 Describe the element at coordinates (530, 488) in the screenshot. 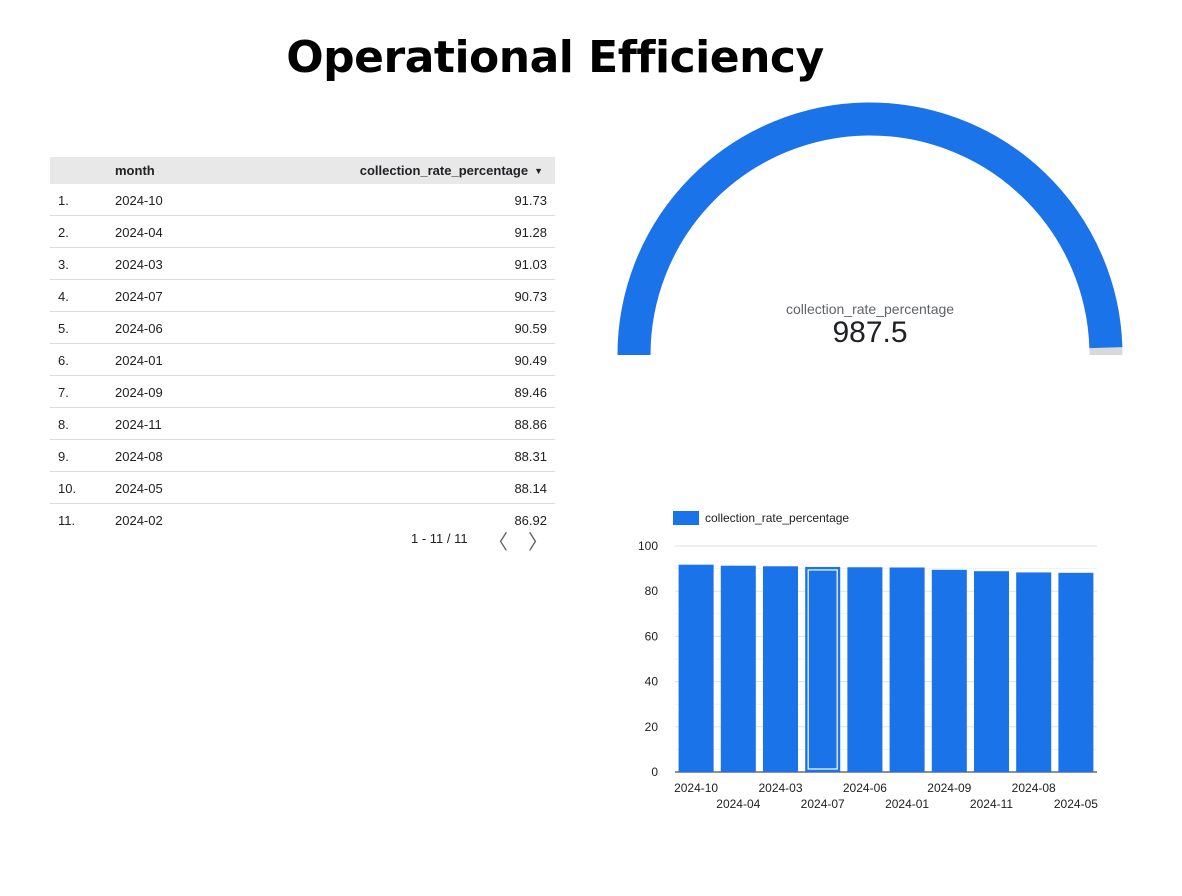

I see `row-value: 88.14` at that location.